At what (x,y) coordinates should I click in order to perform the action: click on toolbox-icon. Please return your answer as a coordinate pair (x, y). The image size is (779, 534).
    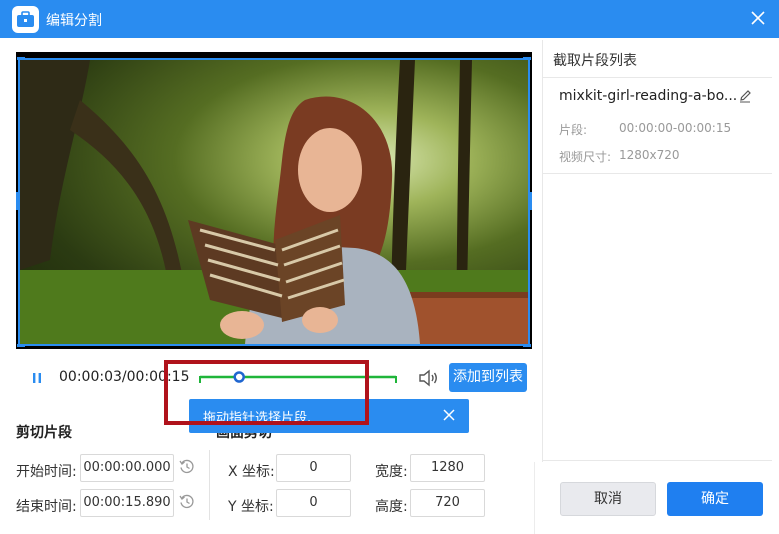
    Looking at the image, I should click on (25, 19).